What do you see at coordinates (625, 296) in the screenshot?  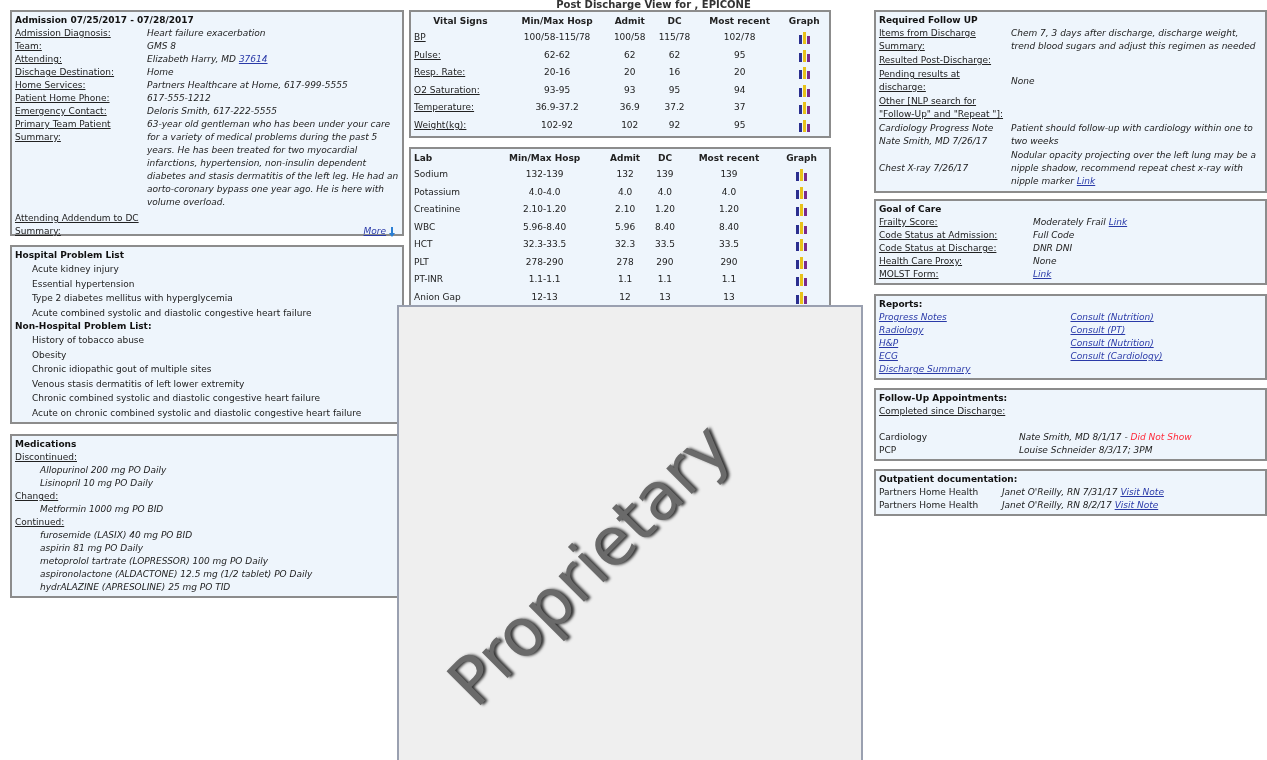 I see `table-cell: 12` at bounding box center [625, 296].